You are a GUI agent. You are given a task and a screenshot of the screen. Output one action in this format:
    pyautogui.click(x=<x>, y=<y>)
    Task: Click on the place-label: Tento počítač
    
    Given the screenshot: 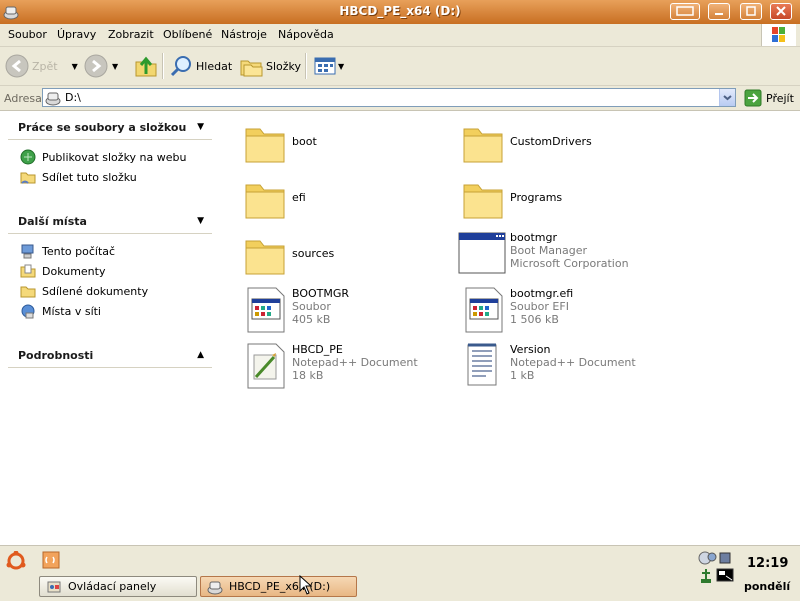 What is the action you would take?
    pyautogui.click(x=79, y=251)
    